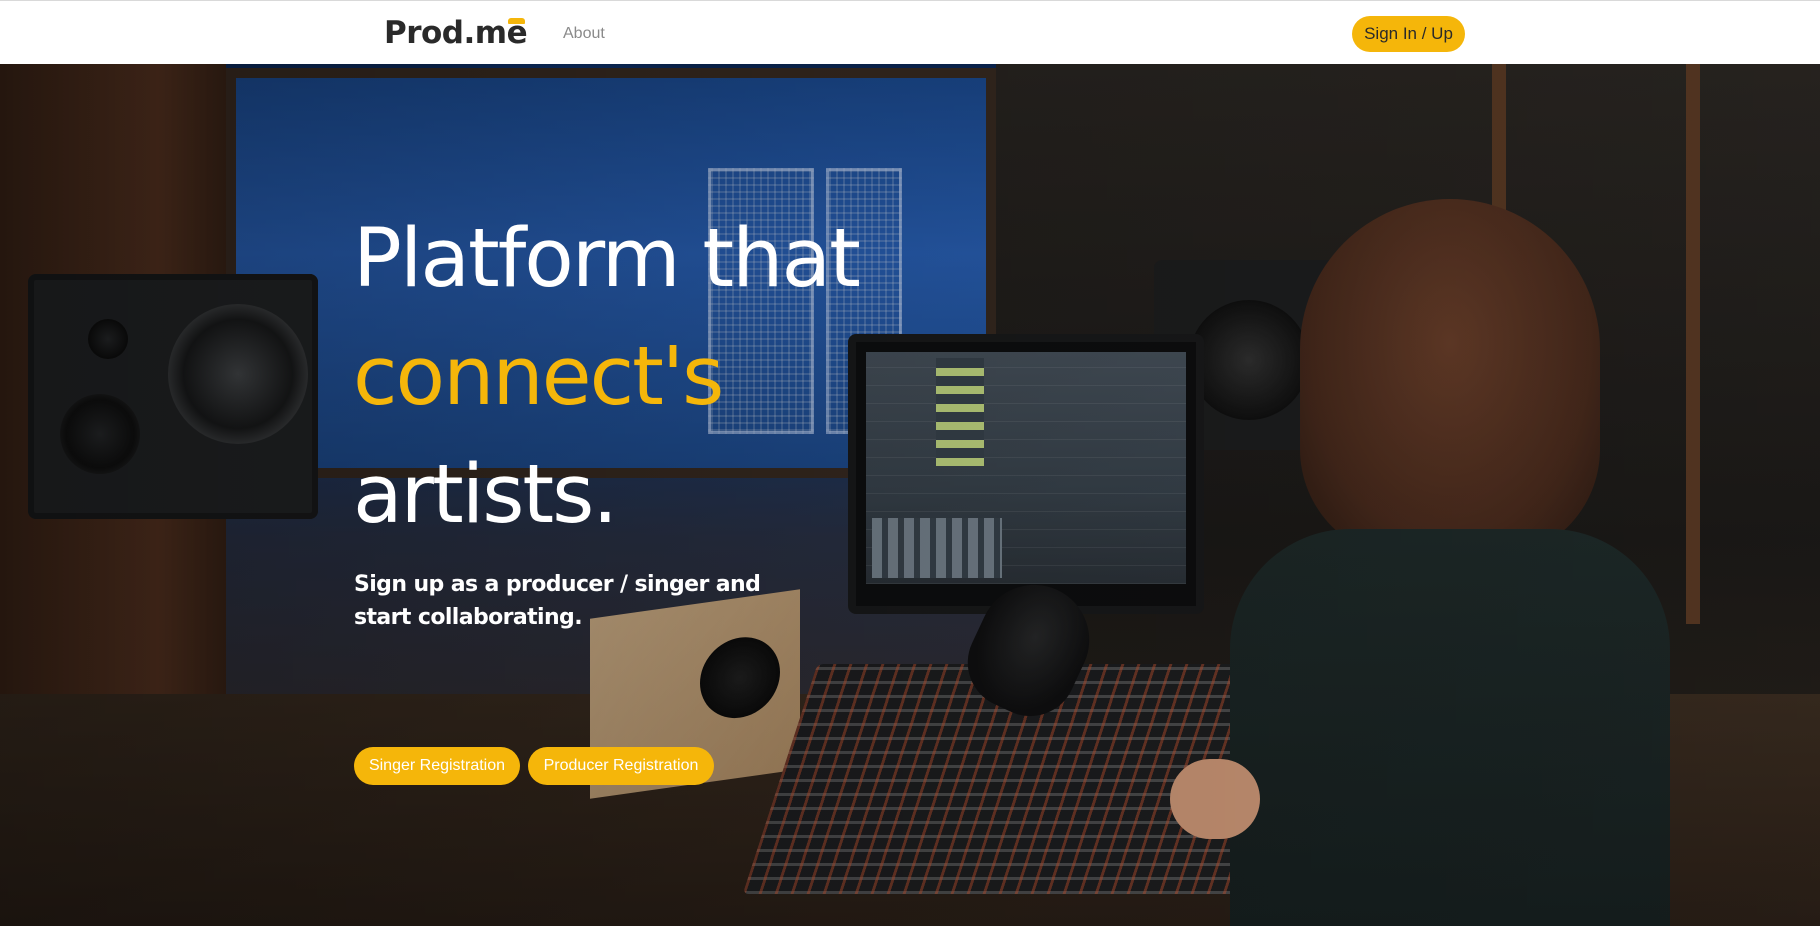 The width and height of the screenshot is (1820, 926). Describe the element at coordinates (485, 495) in the screenshot. I see `hero-title-line3: artists.` at that location.